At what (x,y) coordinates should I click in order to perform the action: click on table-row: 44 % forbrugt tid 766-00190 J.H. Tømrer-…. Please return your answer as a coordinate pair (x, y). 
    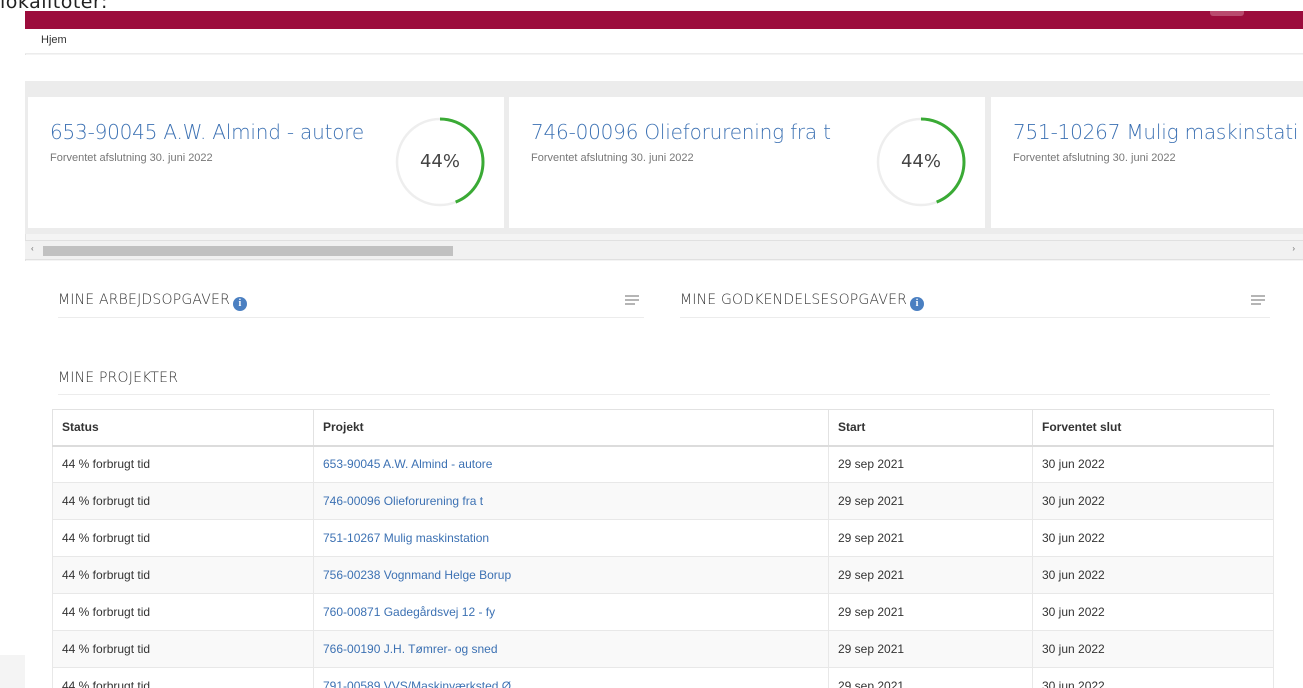
    Looking at the image, I should click on (663, 649).